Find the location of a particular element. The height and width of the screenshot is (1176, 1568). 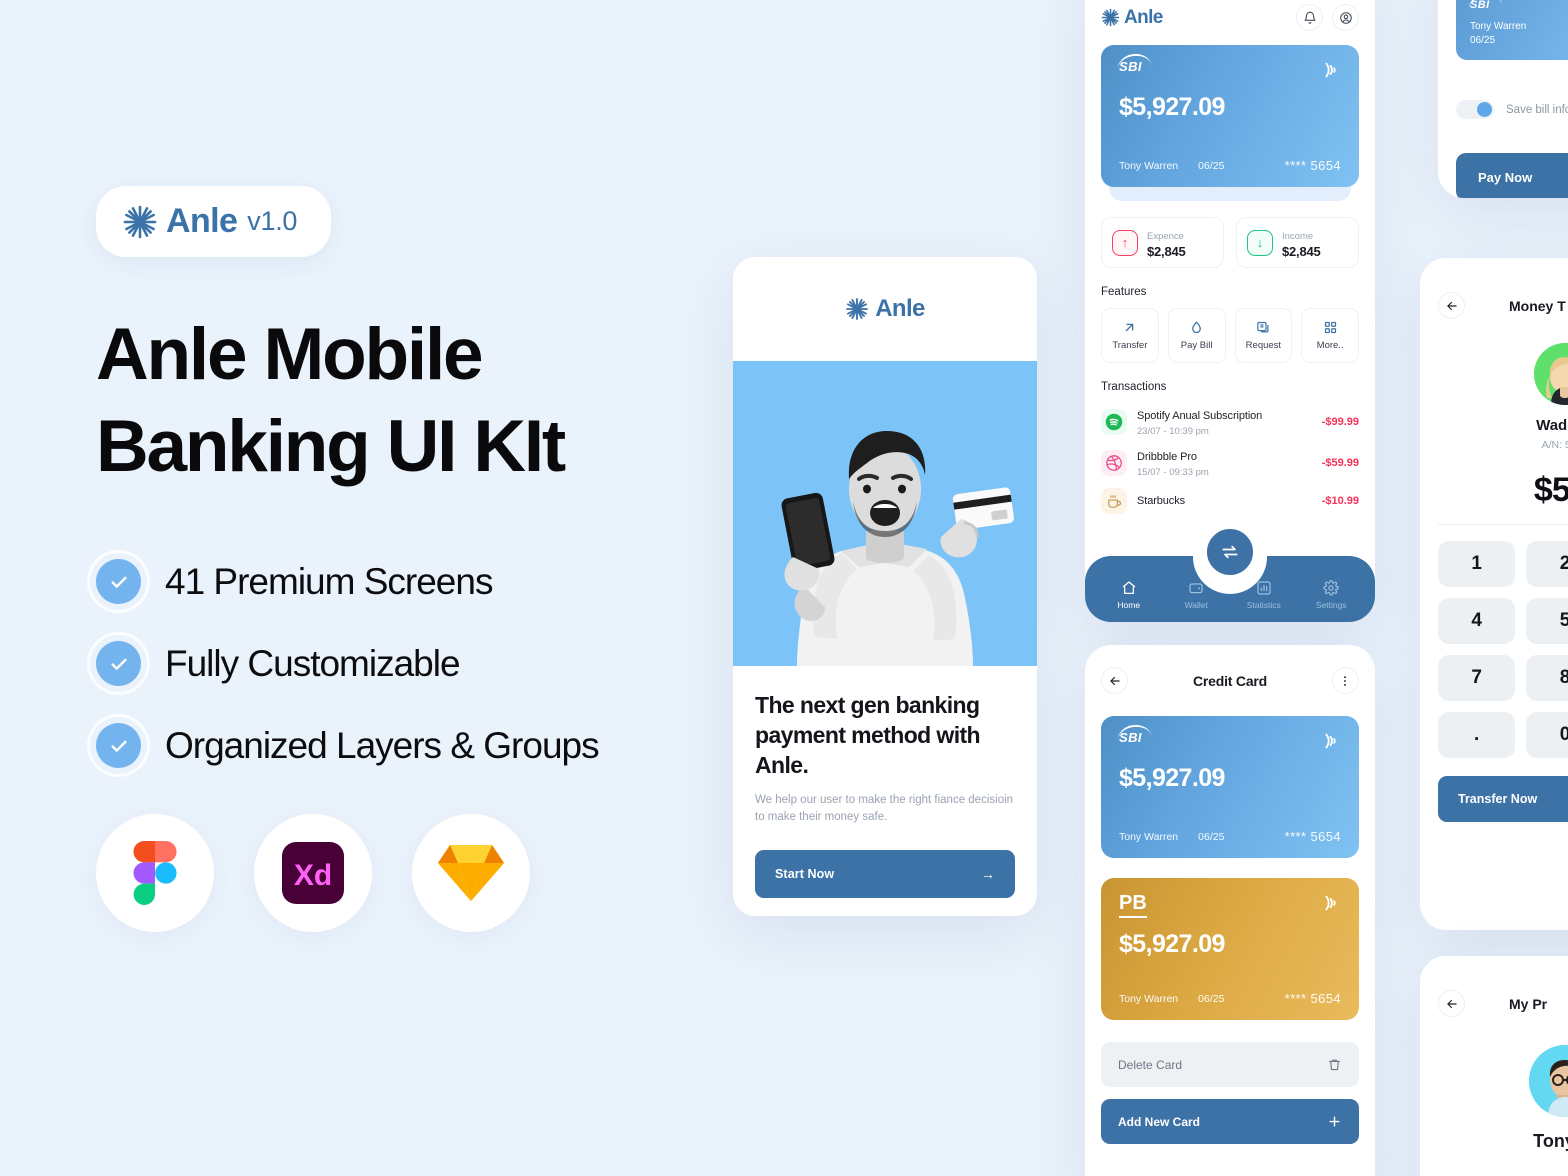

credit-card-header: Credit Card is located at coordinates (1230, 680).